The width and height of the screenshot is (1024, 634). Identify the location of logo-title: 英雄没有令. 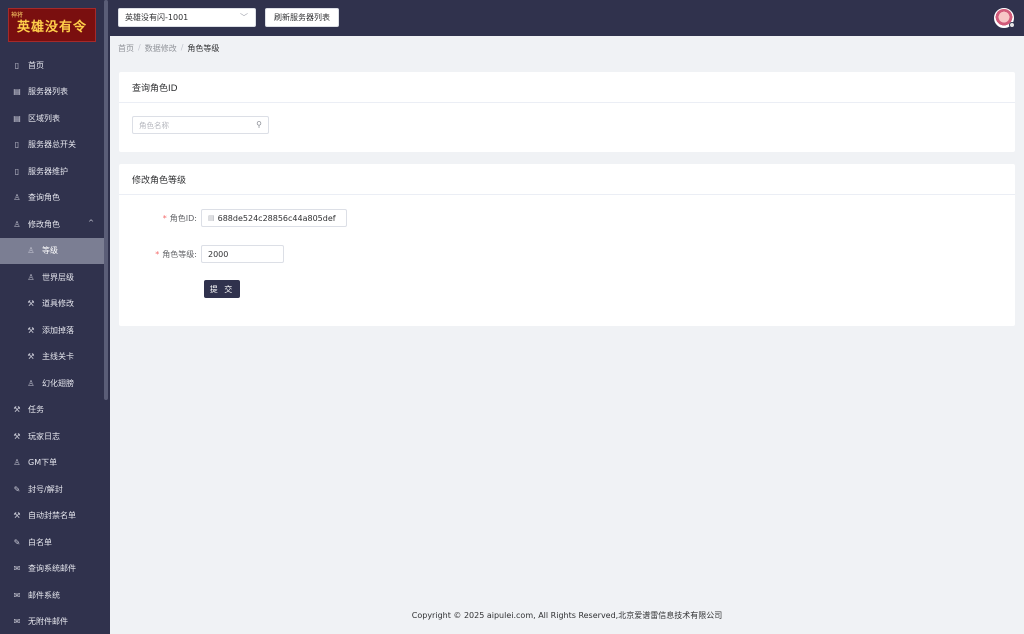
(51, 27).